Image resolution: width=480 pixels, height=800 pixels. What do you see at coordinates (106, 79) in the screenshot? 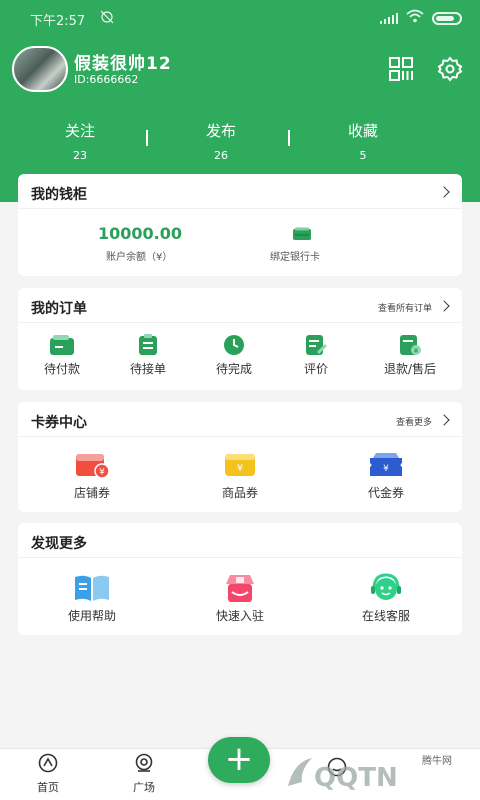
I see `user-id: ID:6666662` at bounding box center [106, 79].